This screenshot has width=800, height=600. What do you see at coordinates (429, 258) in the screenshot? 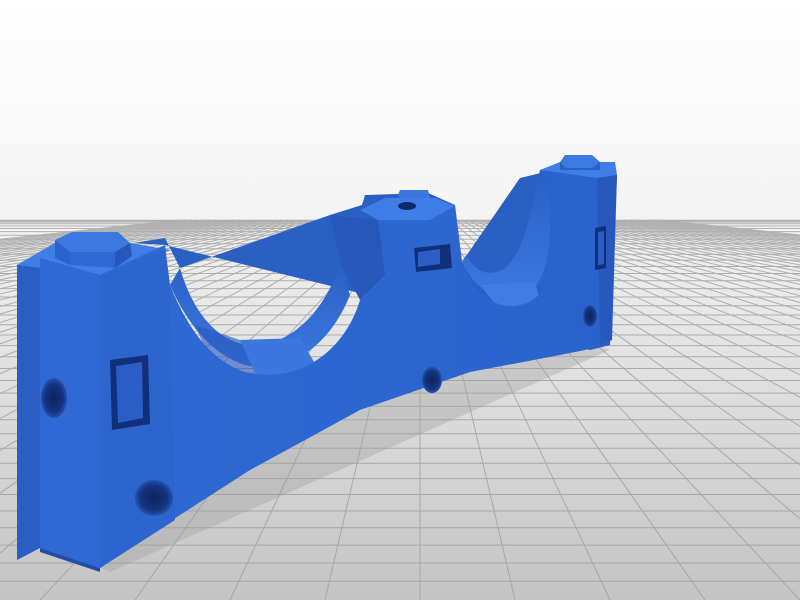
I see `middle-slot-inner` at bounding box center [429, 258].